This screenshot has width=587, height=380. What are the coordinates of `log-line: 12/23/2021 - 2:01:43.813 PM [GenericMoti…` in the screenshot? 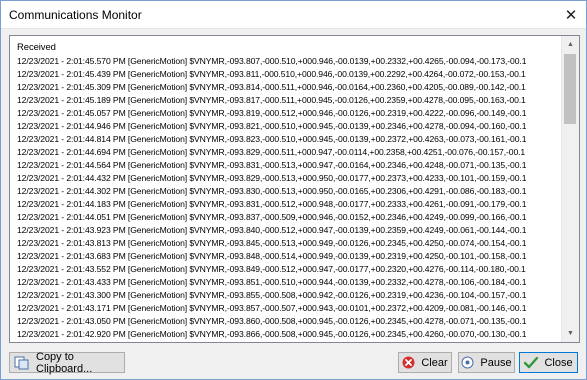 It's located at (272, 243).